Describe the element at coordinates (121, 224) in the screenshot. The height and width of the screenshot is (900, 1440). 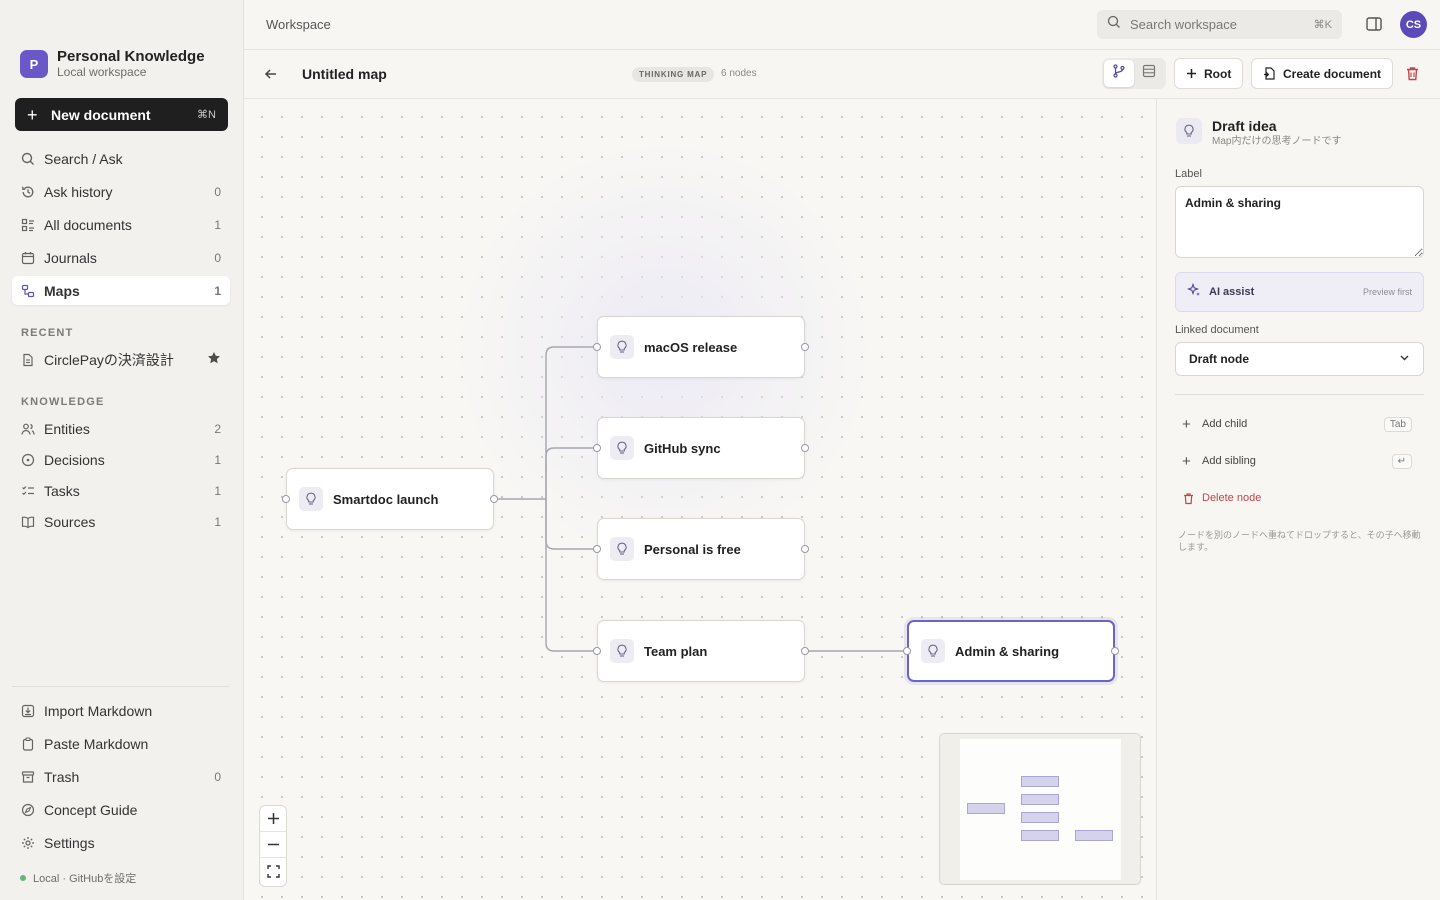
I see `nav-all-documents: All documents 1` at that location.